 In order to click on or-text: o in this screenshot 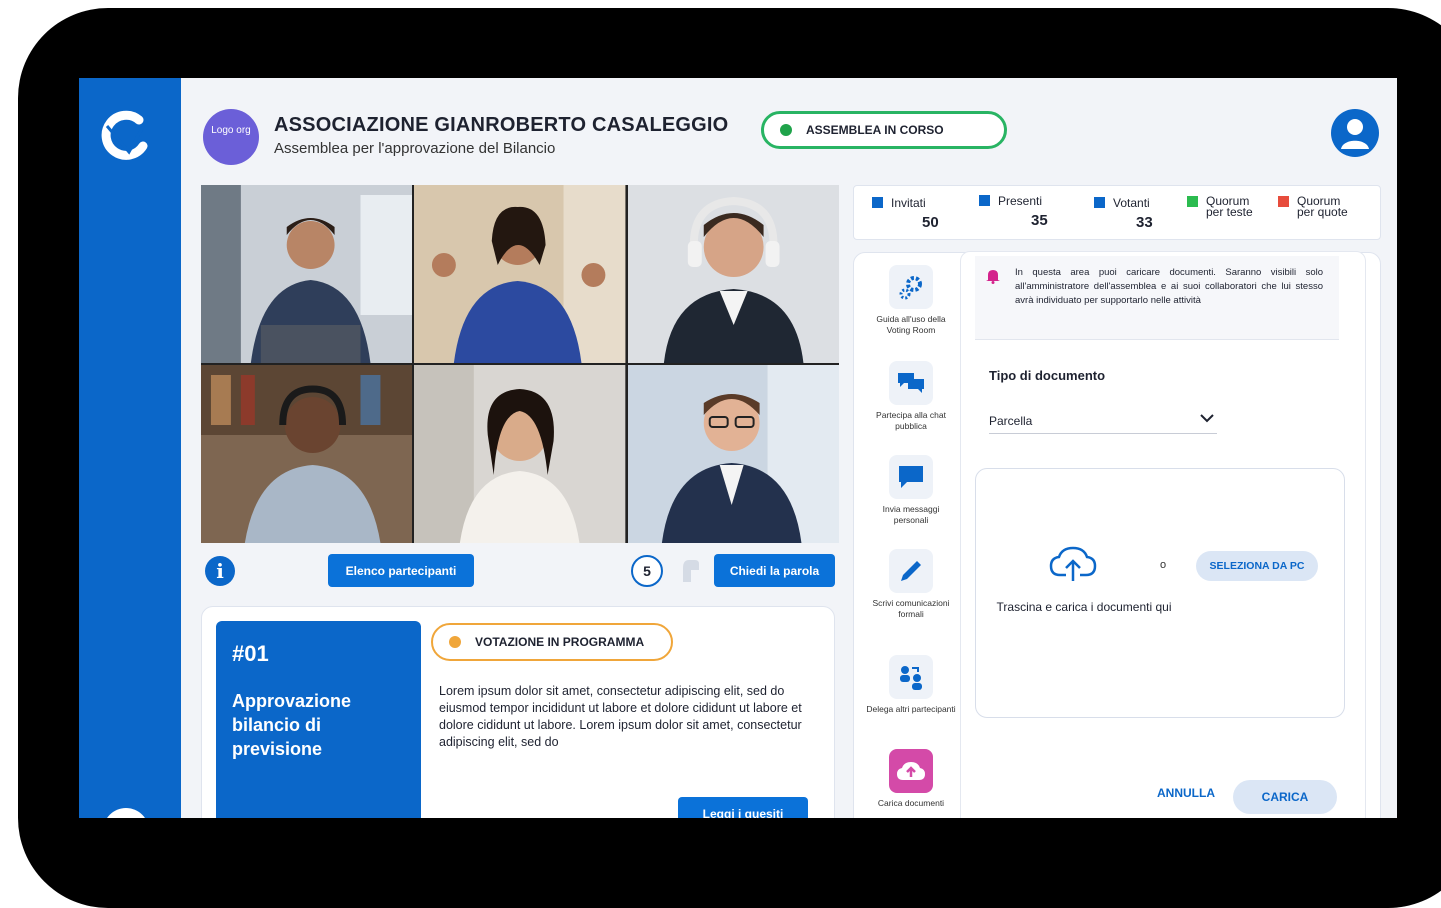, I will do `click(1163, 565)`.